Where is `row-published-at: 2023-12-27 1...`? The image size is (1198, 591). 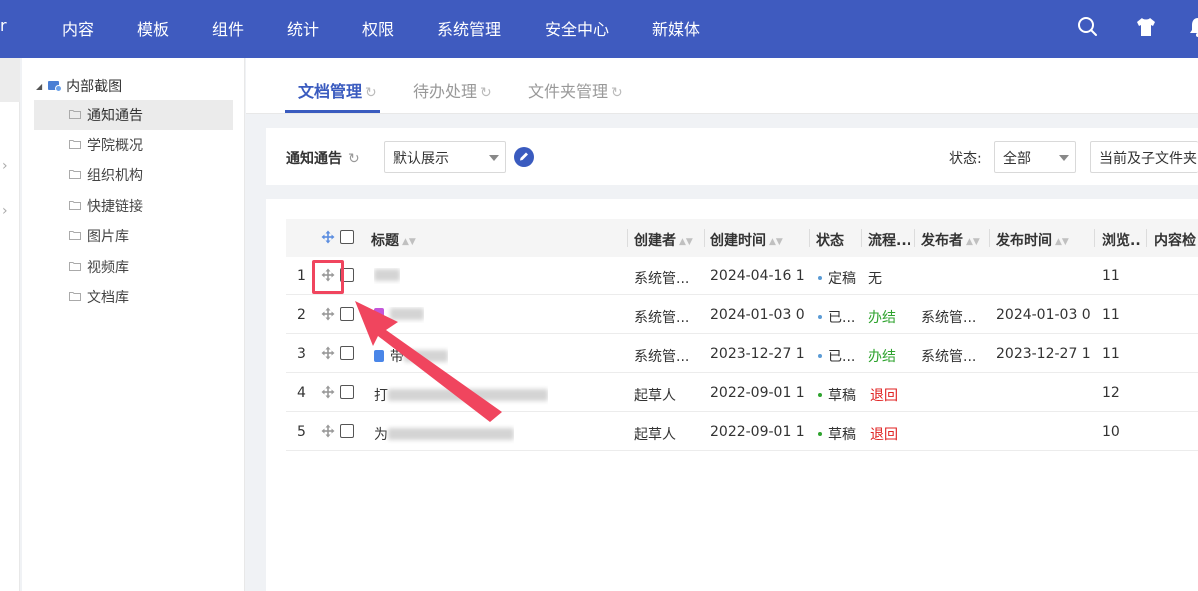 row-published-at: 2023-12-27 1... is located at coordinates (1044, 354).